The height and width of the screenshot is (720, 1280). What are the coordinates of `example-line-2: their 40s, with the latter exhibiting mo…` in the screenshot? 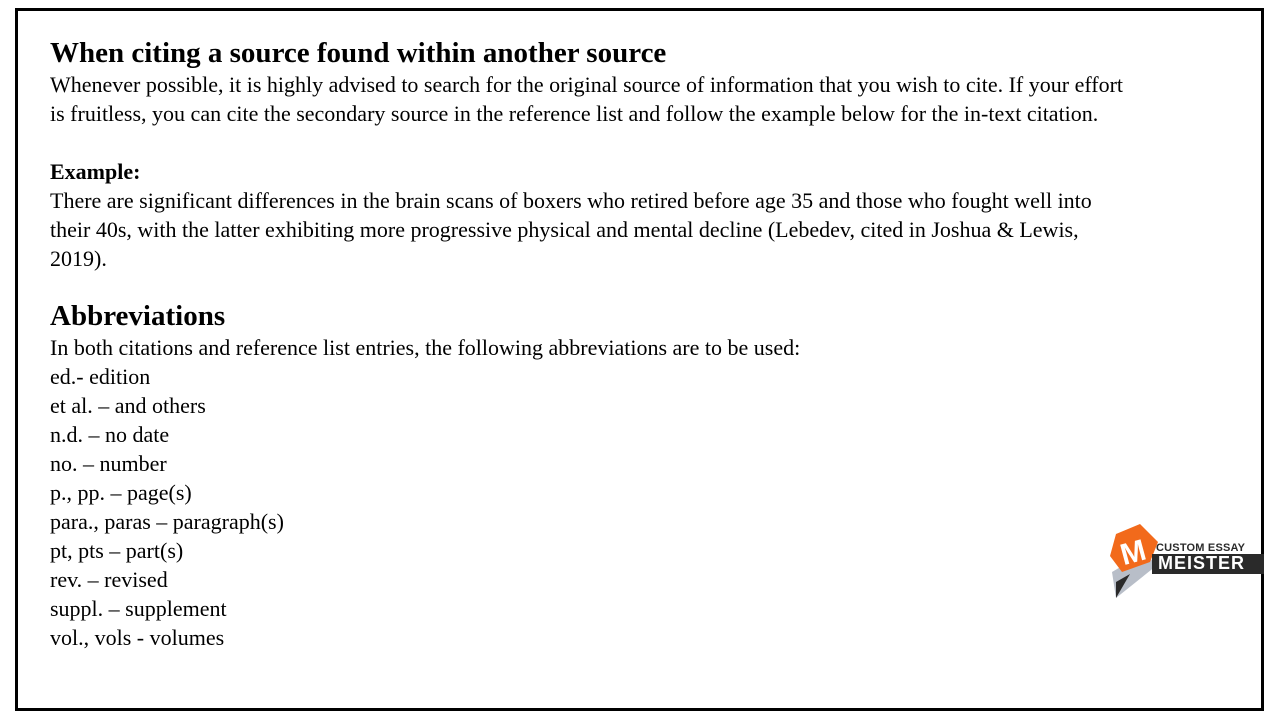 It's located at (564, 229).